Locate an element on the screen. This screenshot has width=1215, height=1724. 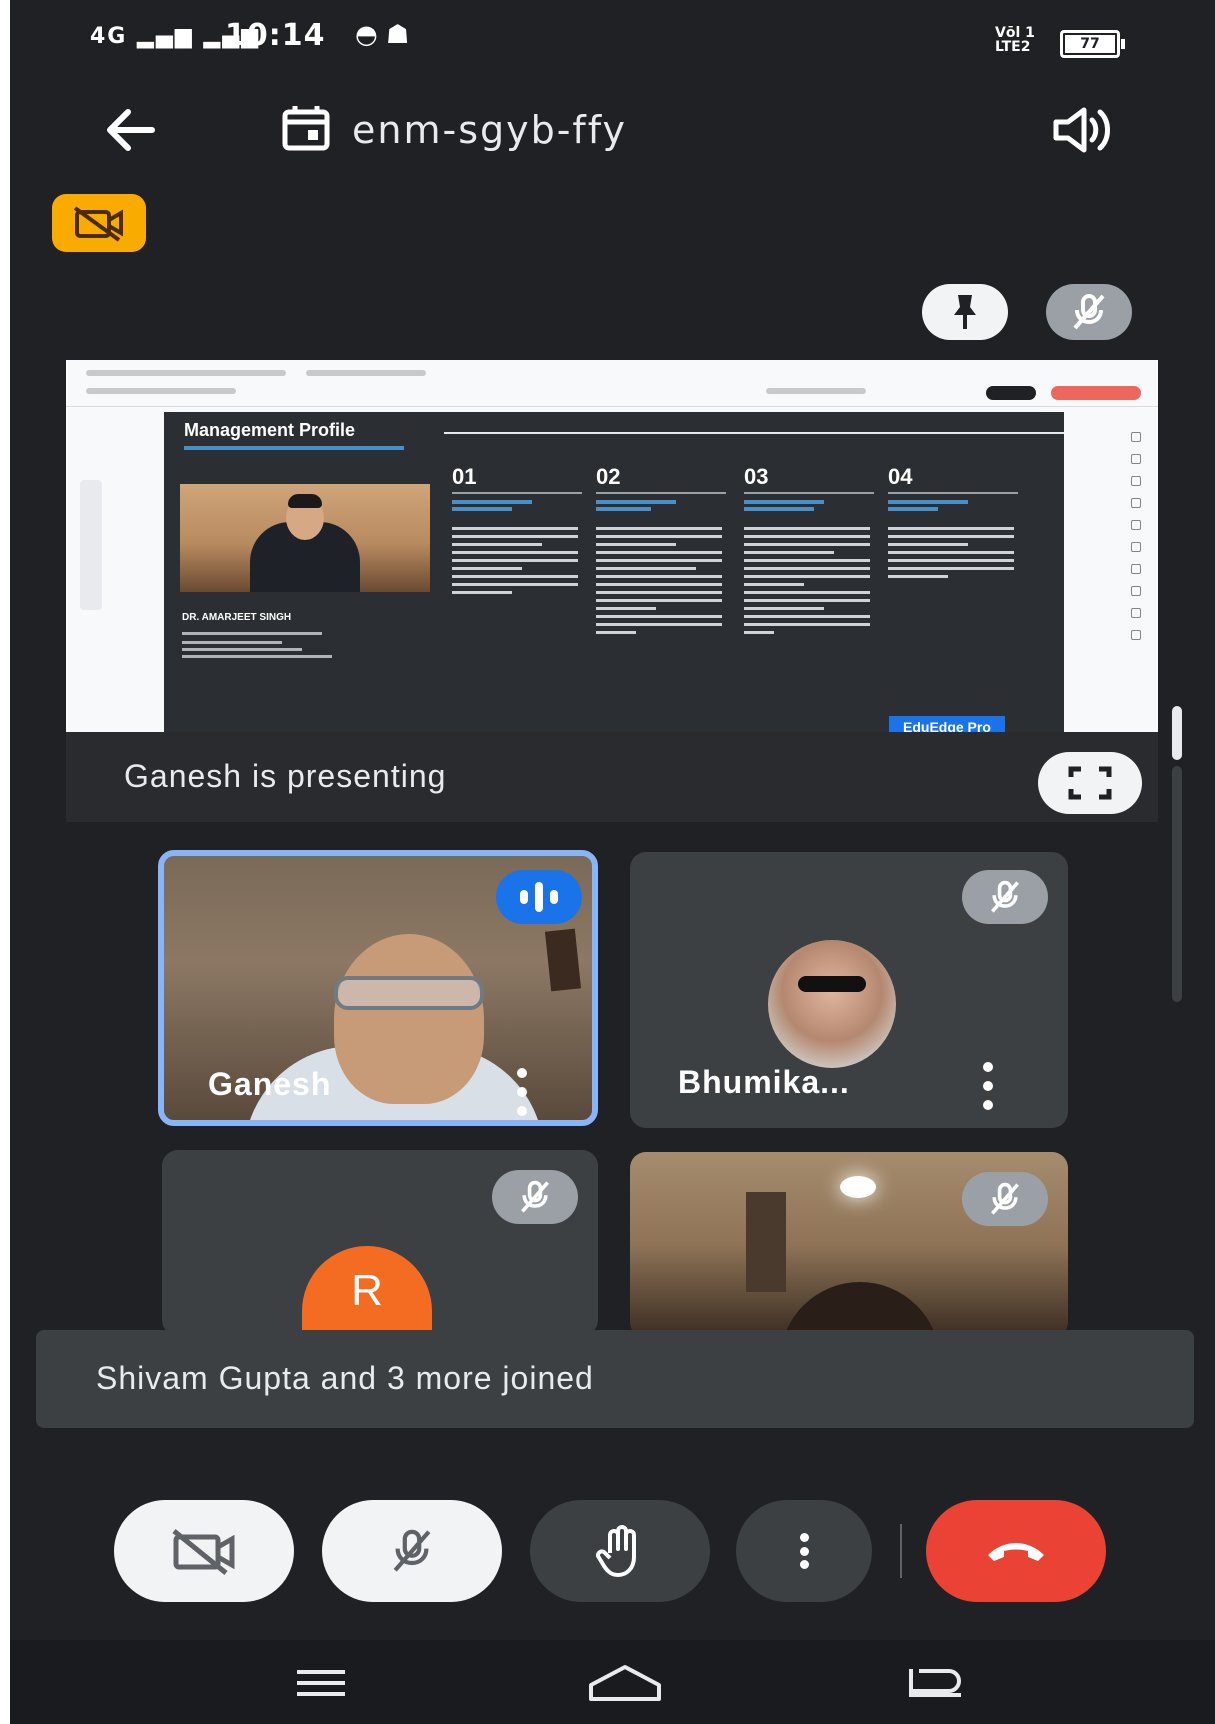
participant-tile-camera is located at coordinates (849, 1245).